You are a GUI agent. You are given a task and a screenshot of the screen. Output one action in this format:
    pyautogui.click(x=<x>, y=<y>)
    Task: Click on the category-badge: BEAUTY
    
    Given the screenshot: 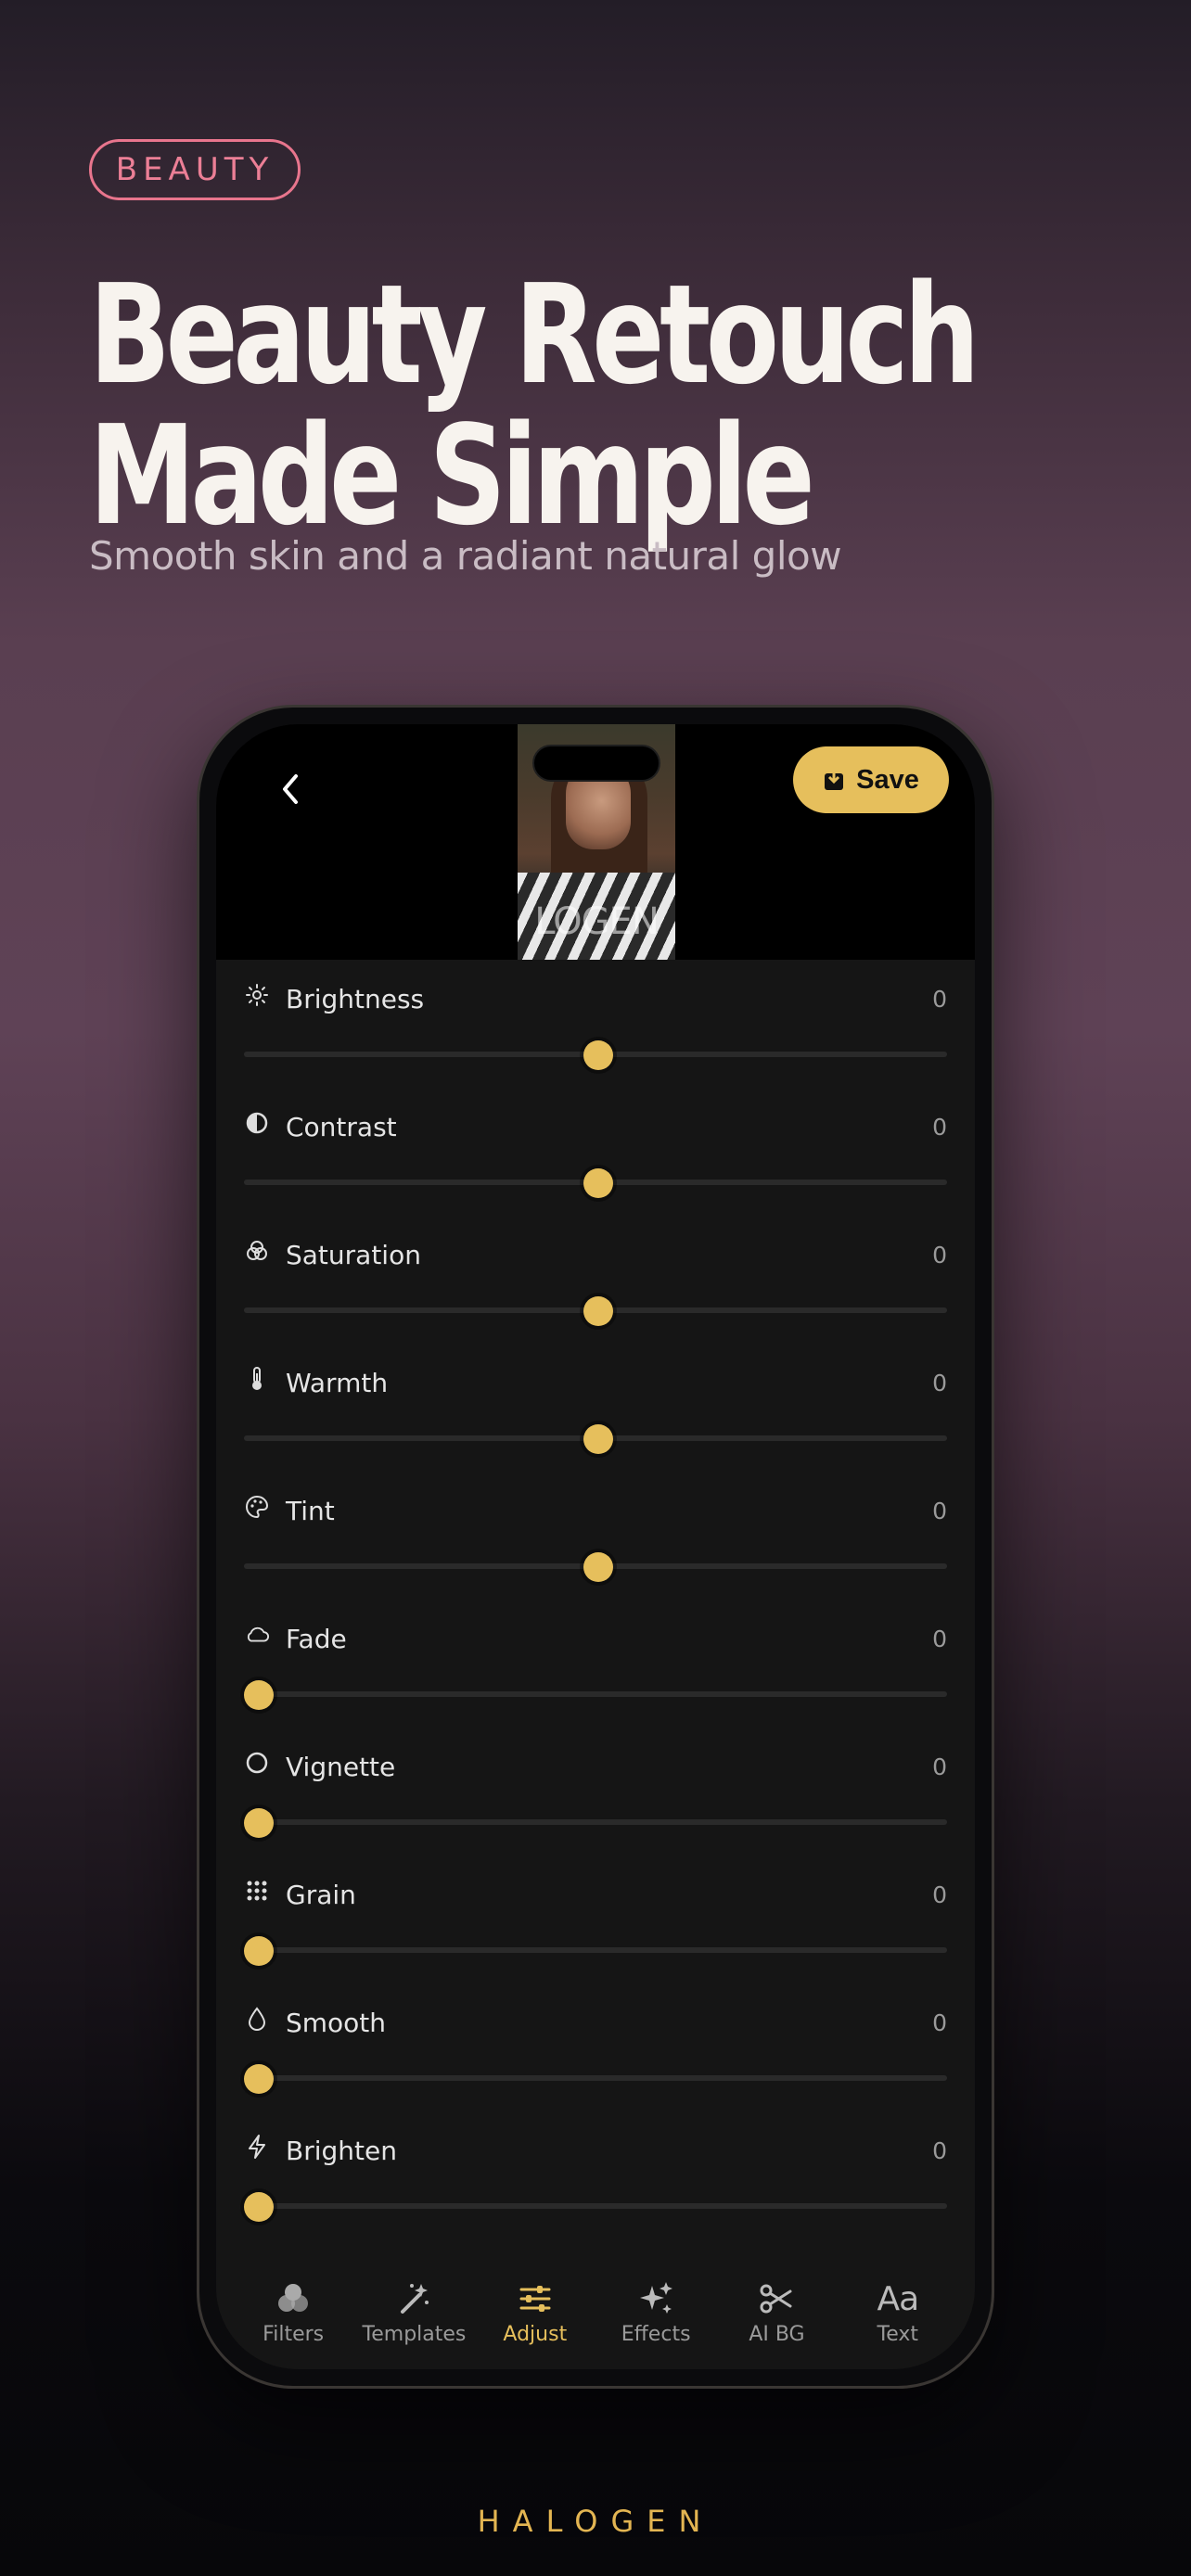 What is the action you would take?
    pyautogui.click(x=195, y=170)
    